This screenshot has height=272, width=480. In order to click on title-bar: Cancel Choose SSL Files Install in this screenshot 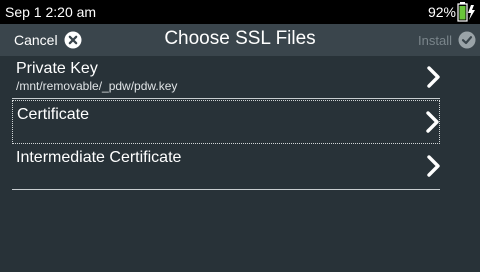, I will do `click(240, 40)`.